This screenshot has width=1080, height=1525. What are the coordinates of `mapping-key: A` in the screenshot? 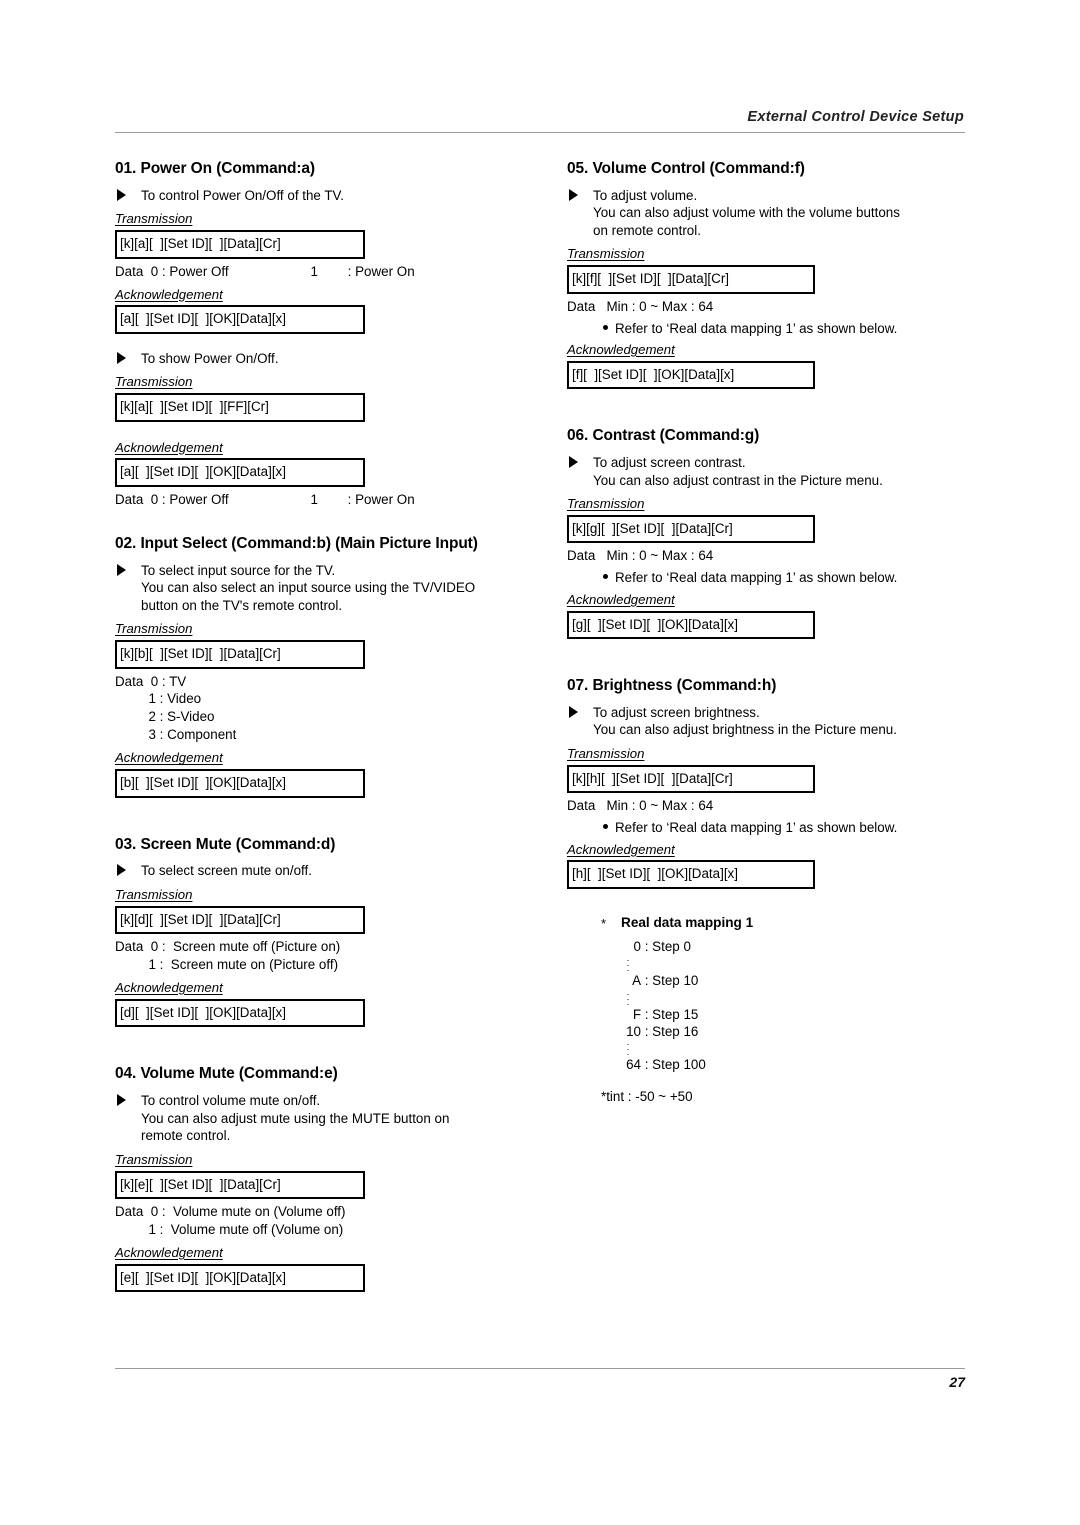 It's located at (636, 980).